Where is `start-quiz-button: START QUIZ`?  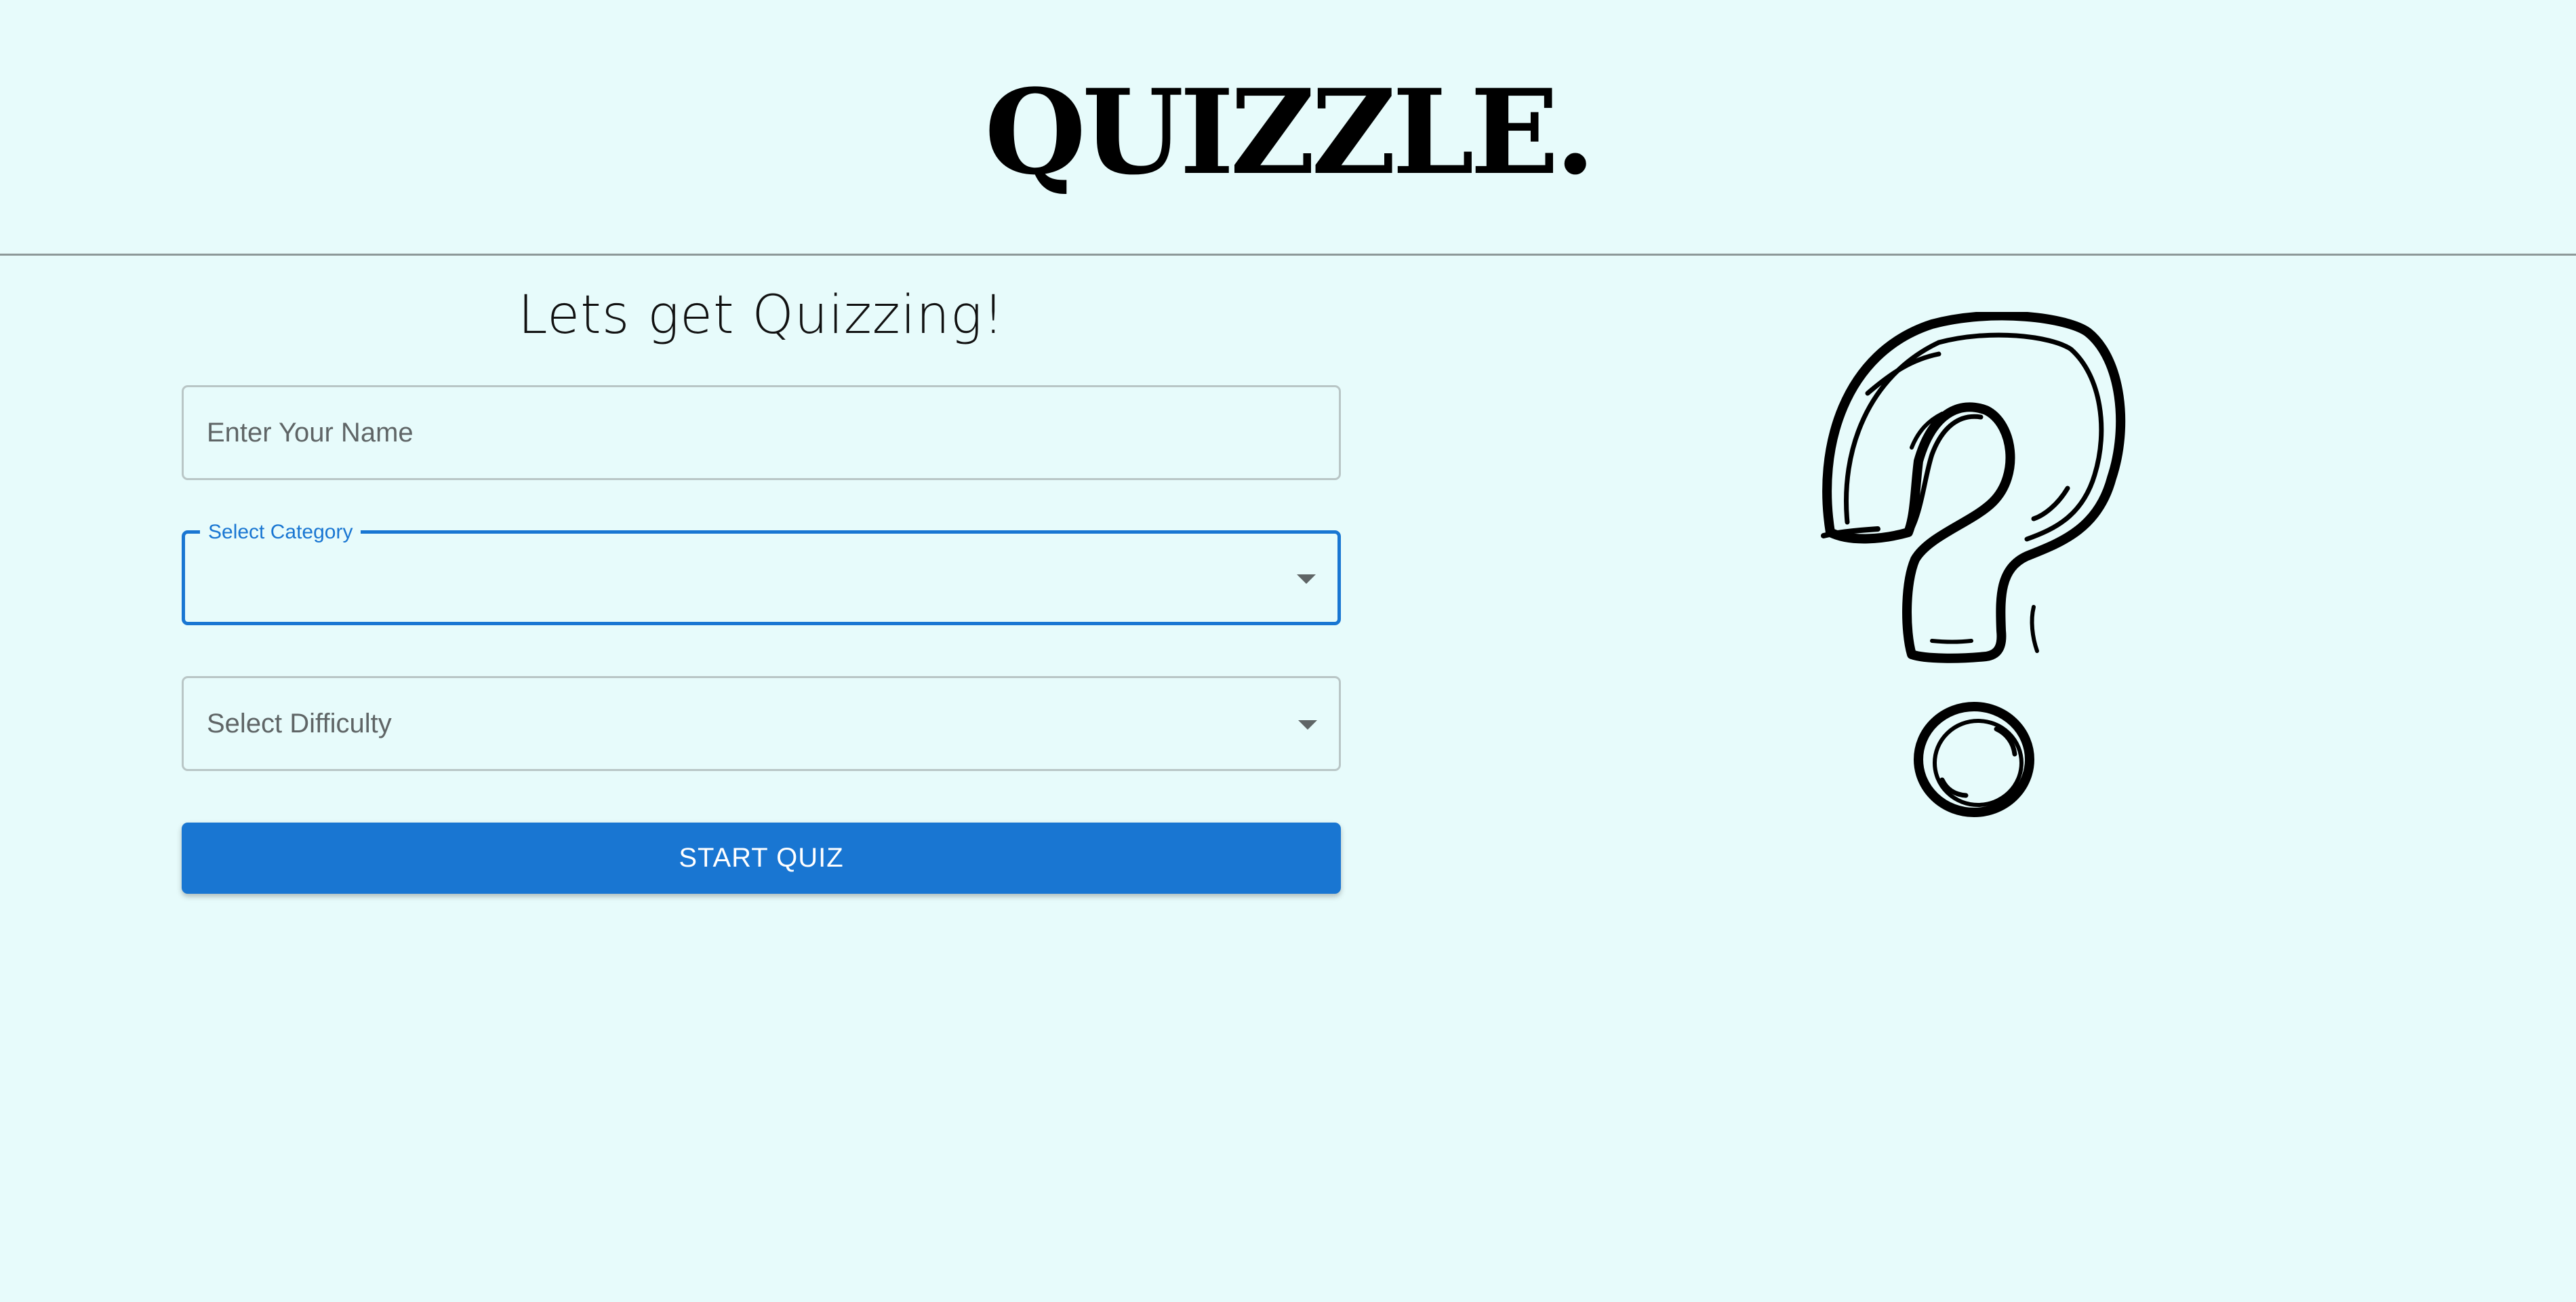 start-quiz-button: START QUIZ is located at coordinates (761, 858).